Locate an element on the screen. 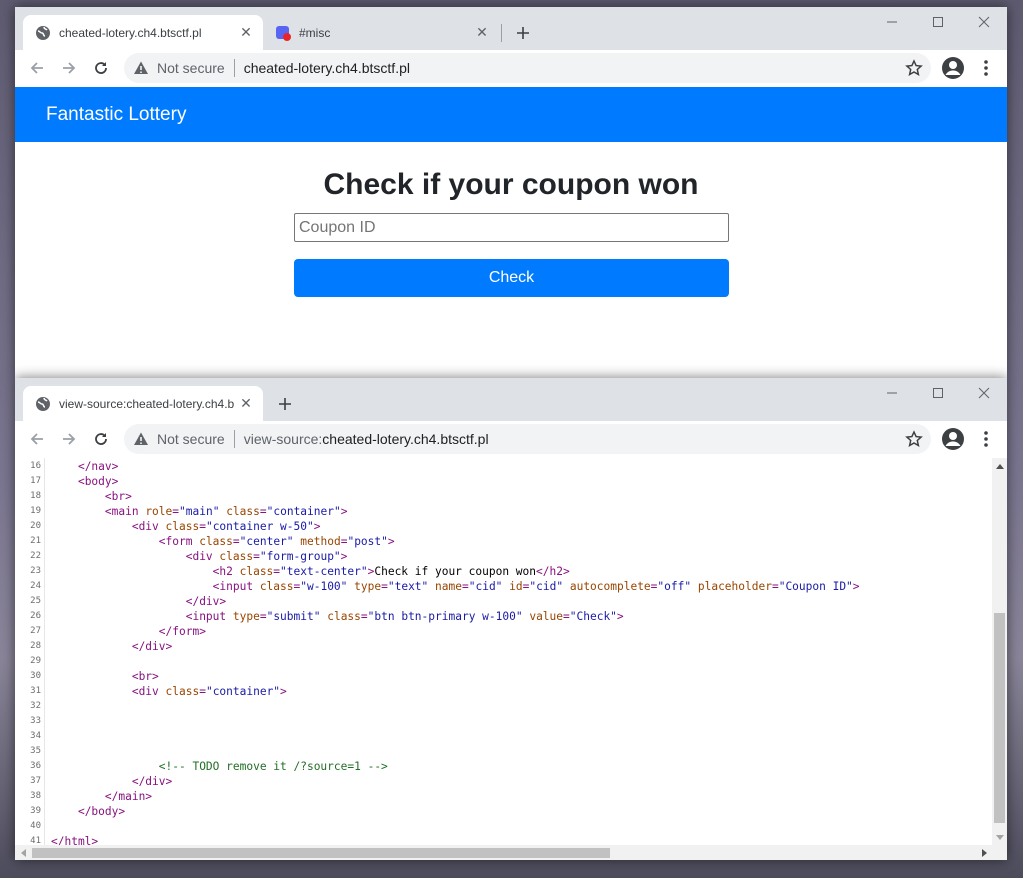 The height and width of the screenshot is (878, 1023). kebab-menu-icon is located at coordinates (986, 439).